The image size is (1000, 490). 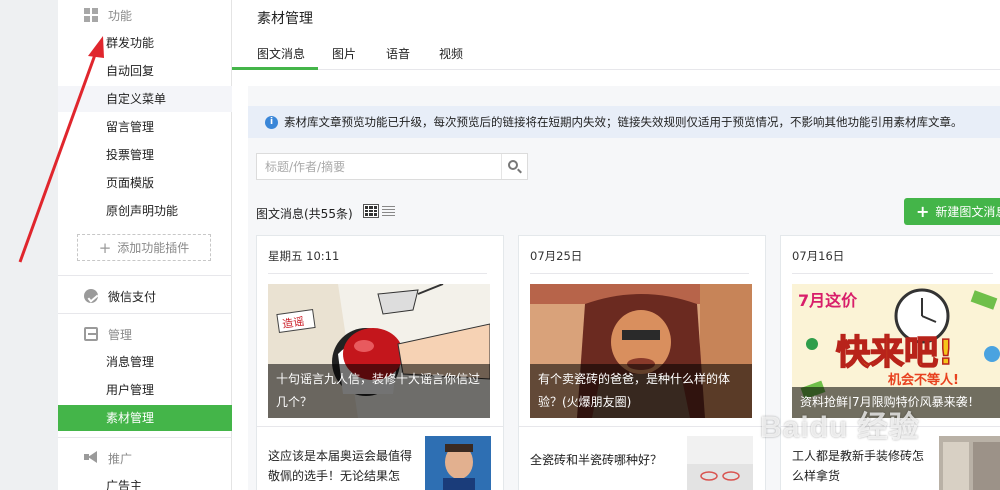 I want to click on card-cover-image: 7月这价 快来吧! 机会不等人! 资料抢鲜|7月限购特价风暴来袭！, so click(x=896, y=351).